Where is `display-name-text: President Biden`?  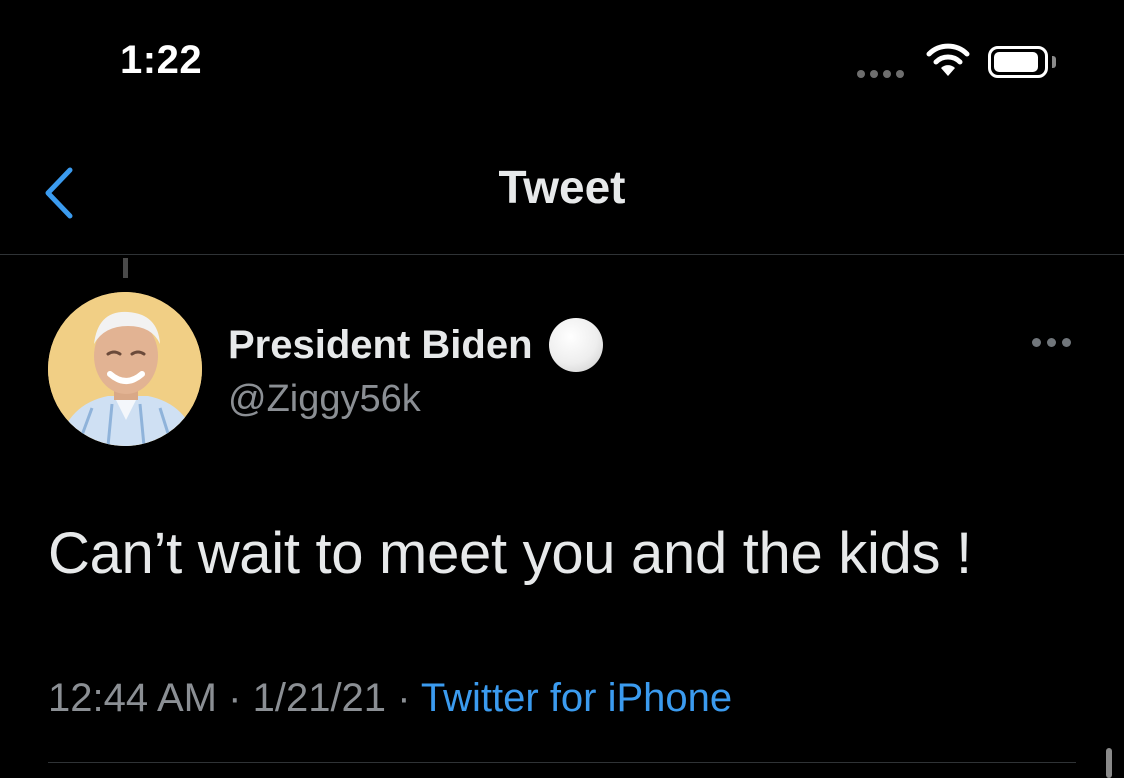 display-name-text: President Biden is located at coordinates (380, 344).